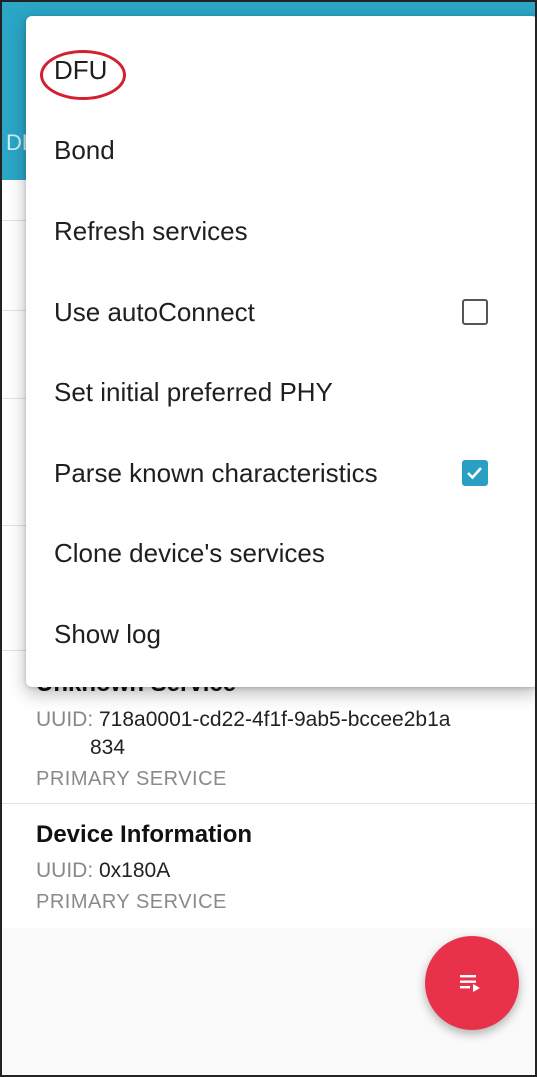 This screenshot has width=537, height=1077. What do you see at coordinates (280, 312) in the screenshot?
I see `menu-item-use-autoconnect: Use autoConnect` at bounding box center [280, 312].